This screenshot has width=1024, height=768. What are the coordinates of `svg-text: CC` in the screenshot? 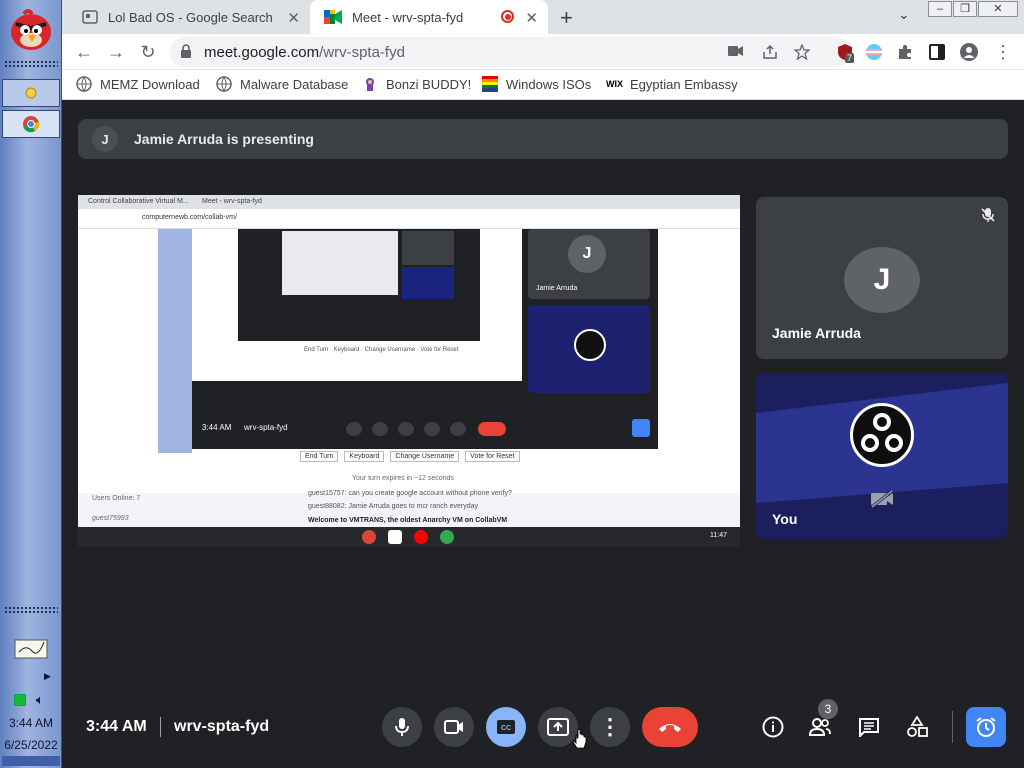 It's located at (506, 728).